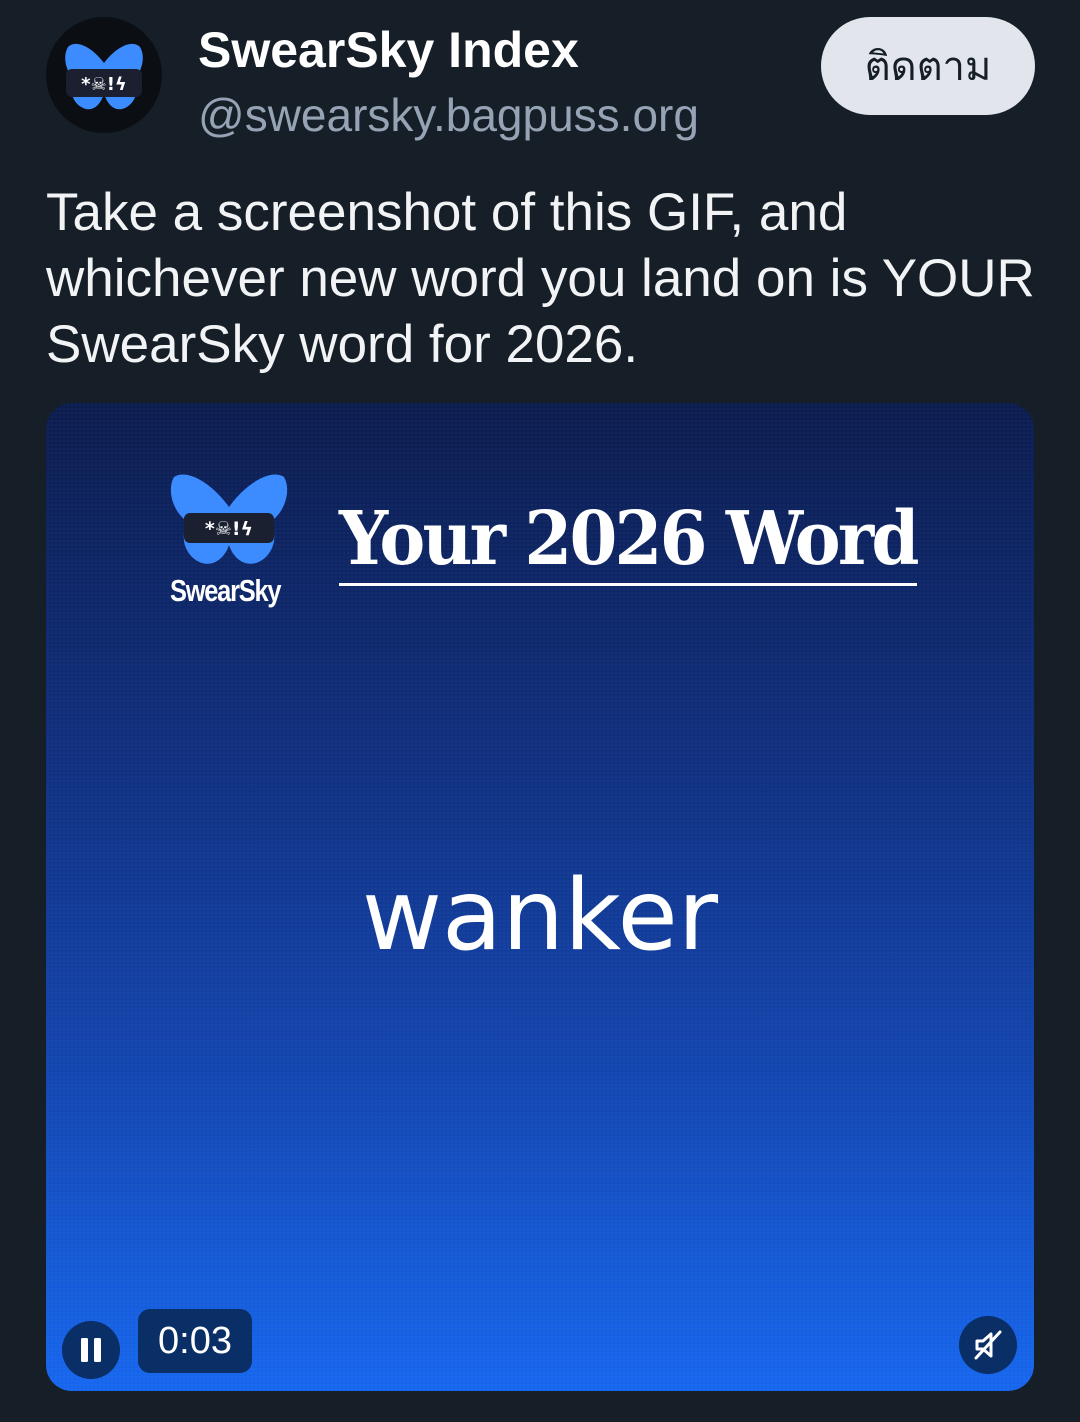 This screenshot has height=1422, width=1080. What do you see at coordinates (629, 539) in the screenshot?
I see `gif-title: Your 2026 Word` at bounding box center [629, 539].